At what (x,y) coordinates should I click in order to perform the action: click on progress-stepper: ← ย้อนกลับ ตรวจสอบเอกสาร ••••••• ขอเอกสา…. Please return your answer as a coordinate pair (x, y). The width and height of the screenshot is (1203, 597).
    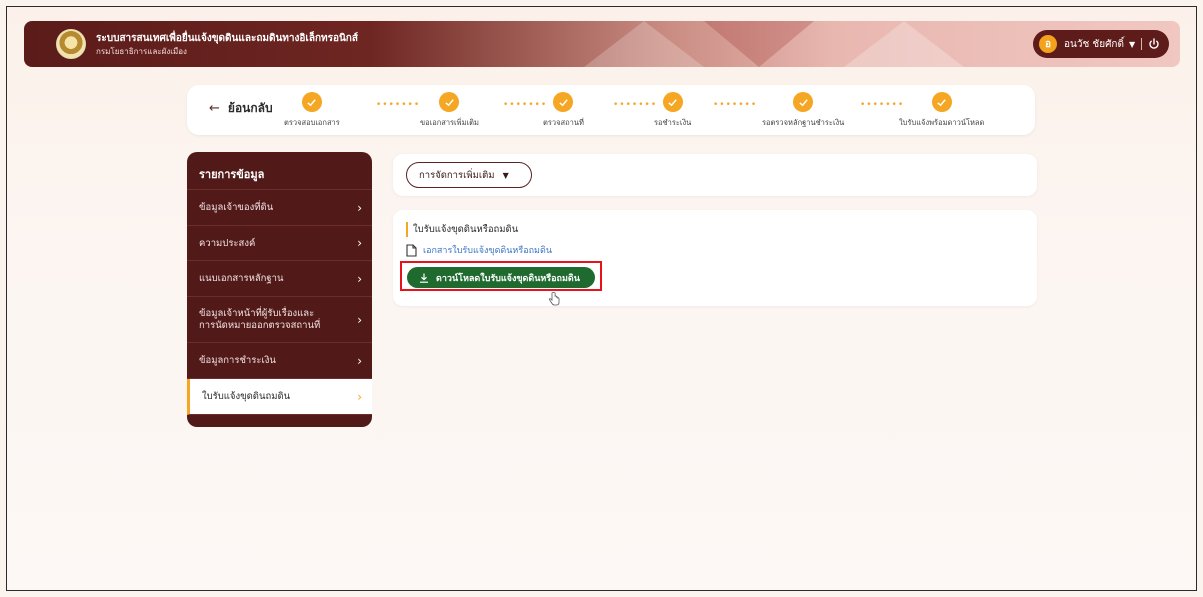
    Looking at the image, I should click on (611, 110).